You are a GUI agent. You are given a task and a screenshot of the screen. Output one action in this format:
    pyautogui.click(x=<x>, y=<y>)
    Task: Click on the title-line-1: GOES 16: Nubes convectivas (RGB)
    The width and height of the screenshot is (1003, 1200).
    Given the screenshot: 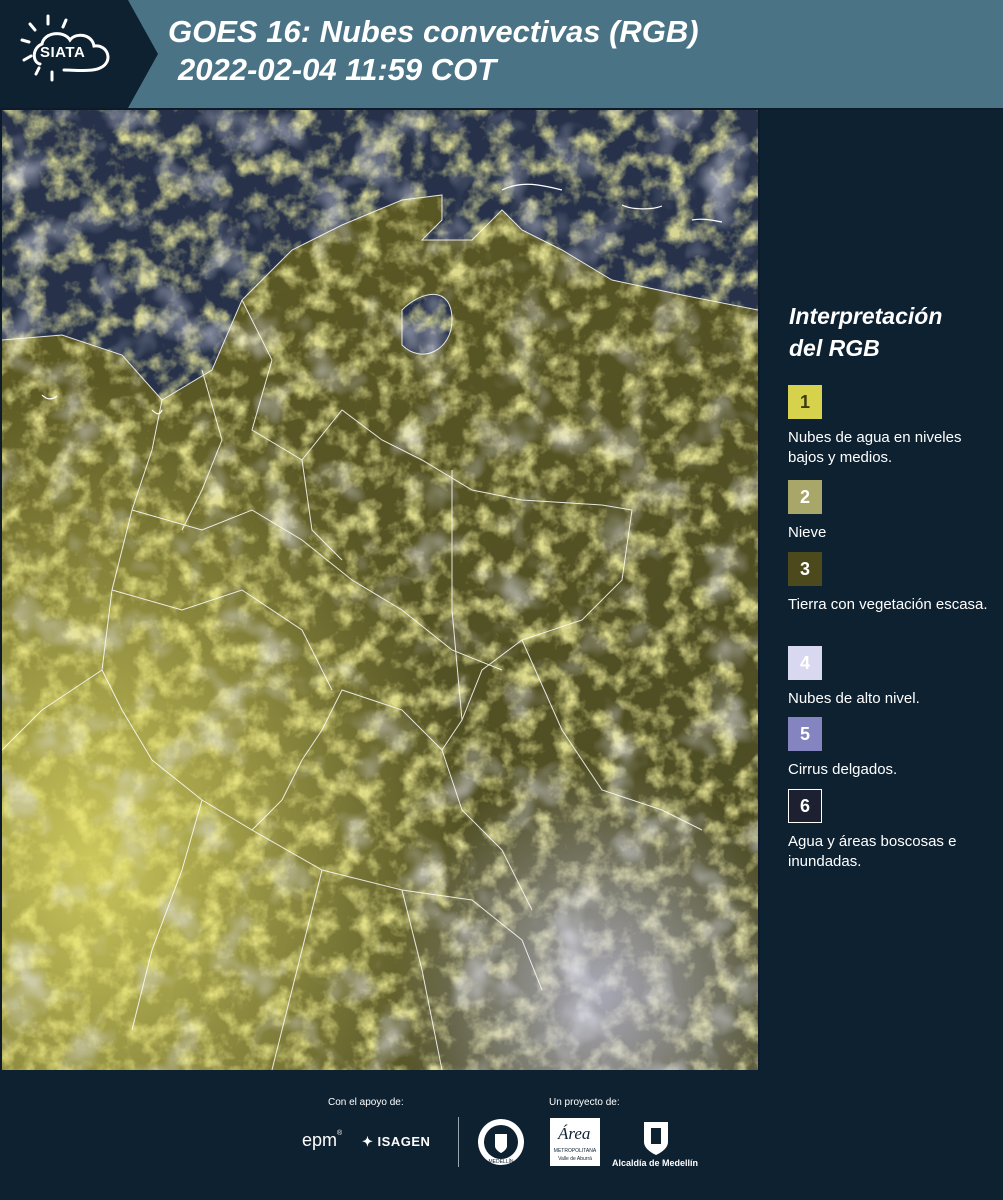 What is the action you would take?
    pyautogui.click(x=433, y=31)
    